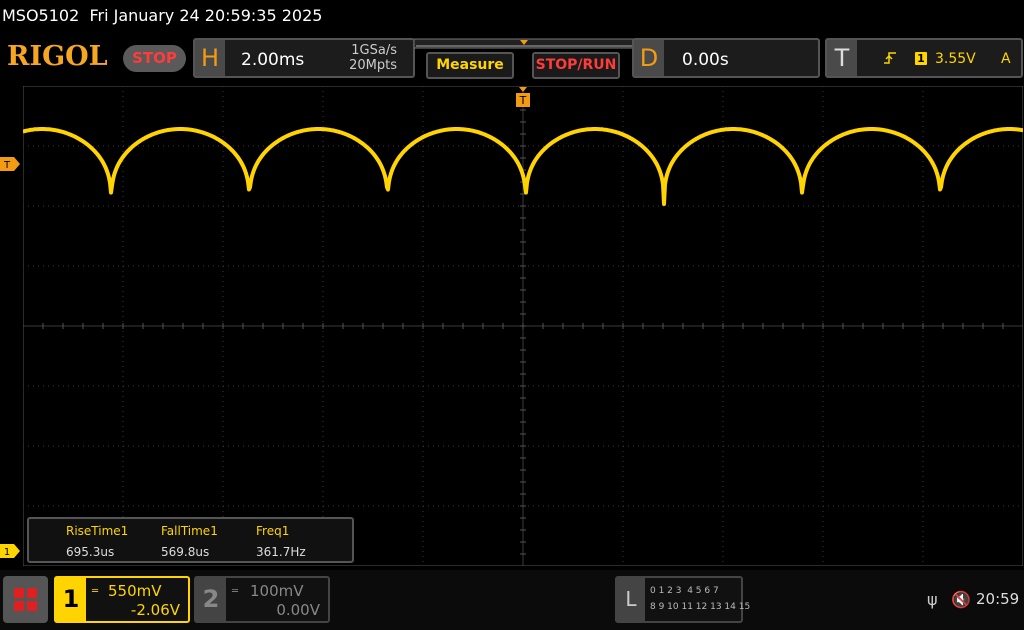  What do you see at coordinates (97, 531) in the screenshot?
I see `measurement-label: RiseTime1` at bounding box center [97, 531].